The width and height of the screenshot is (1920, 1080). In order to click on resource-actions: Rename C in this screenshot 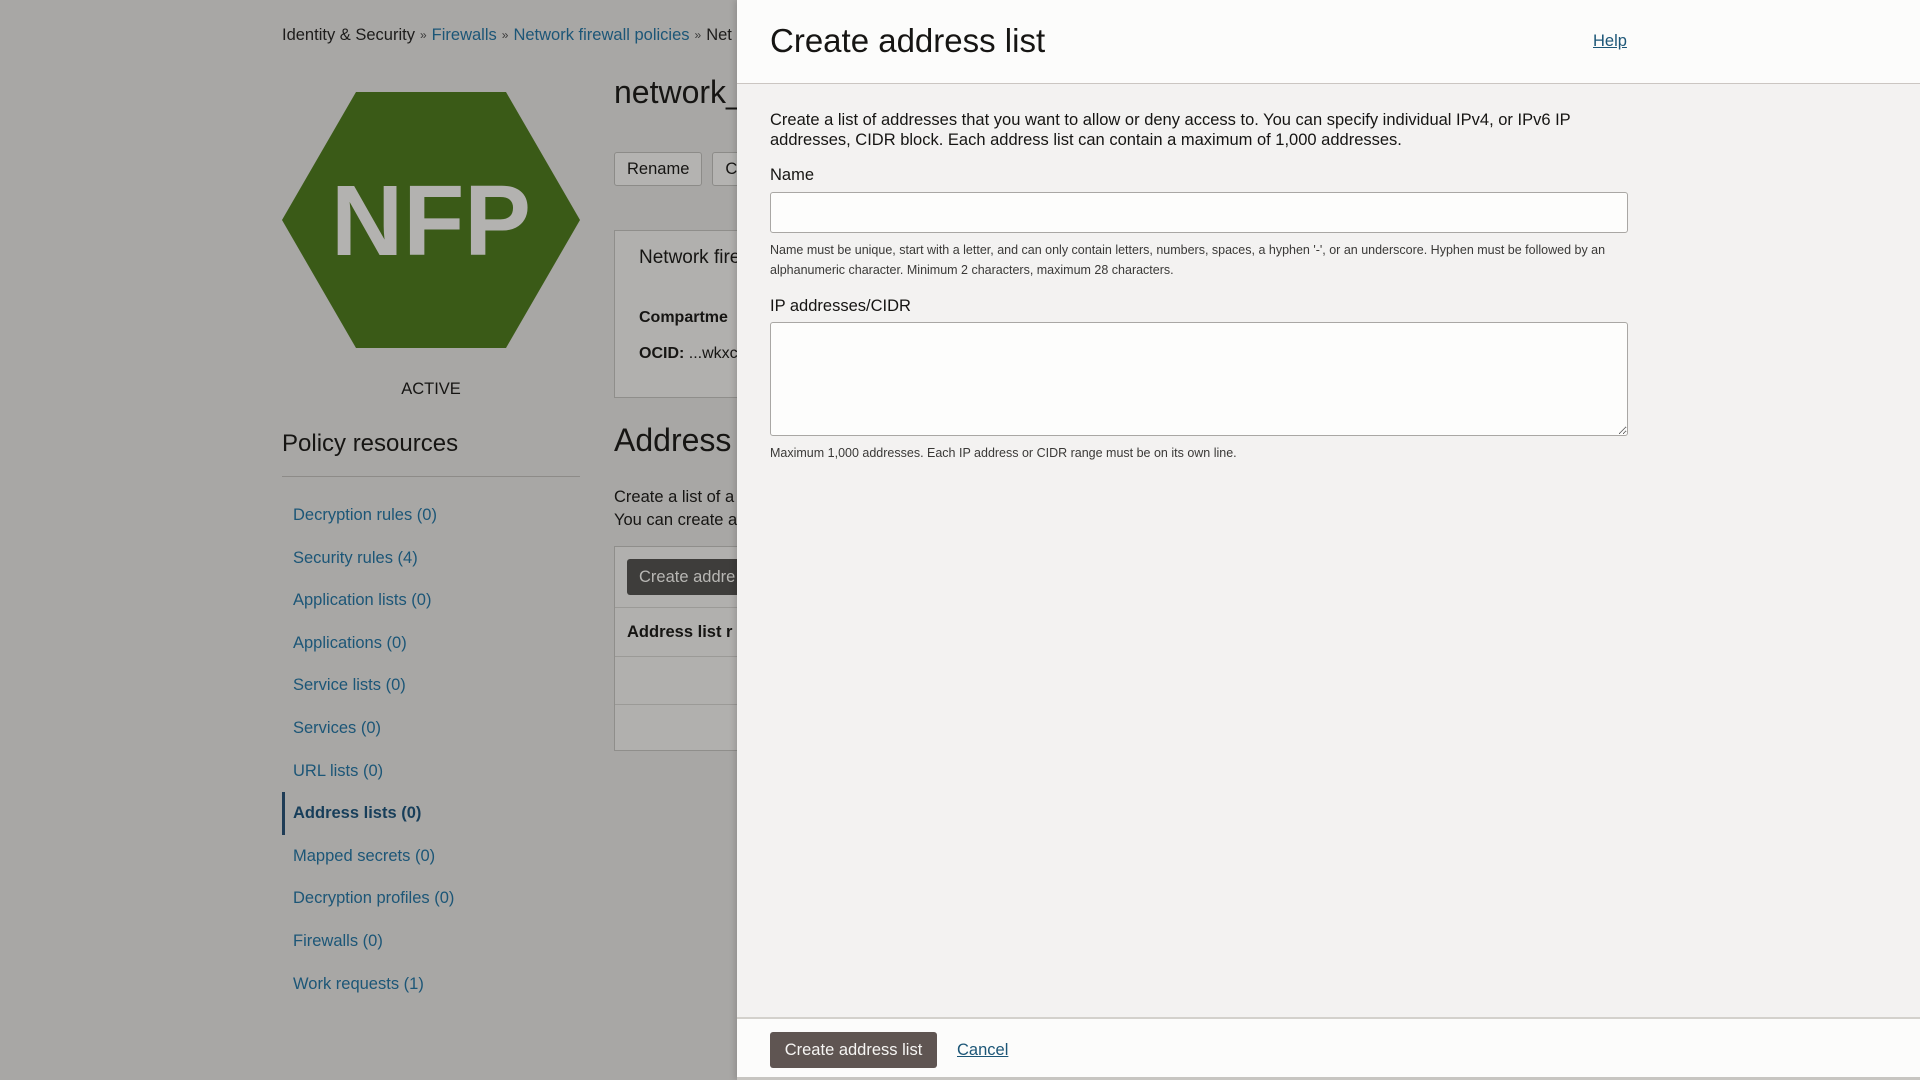, I will do `click(682, 169)`.